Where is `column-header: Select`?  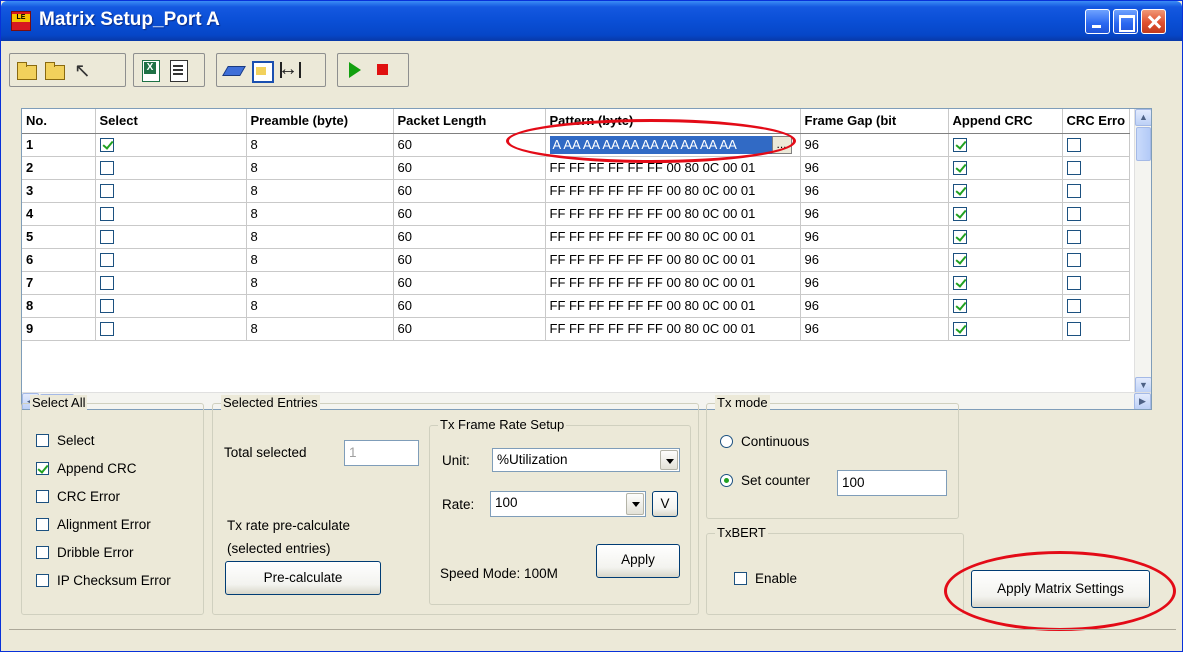 column-header: Select is located at coordinates (171, 121).